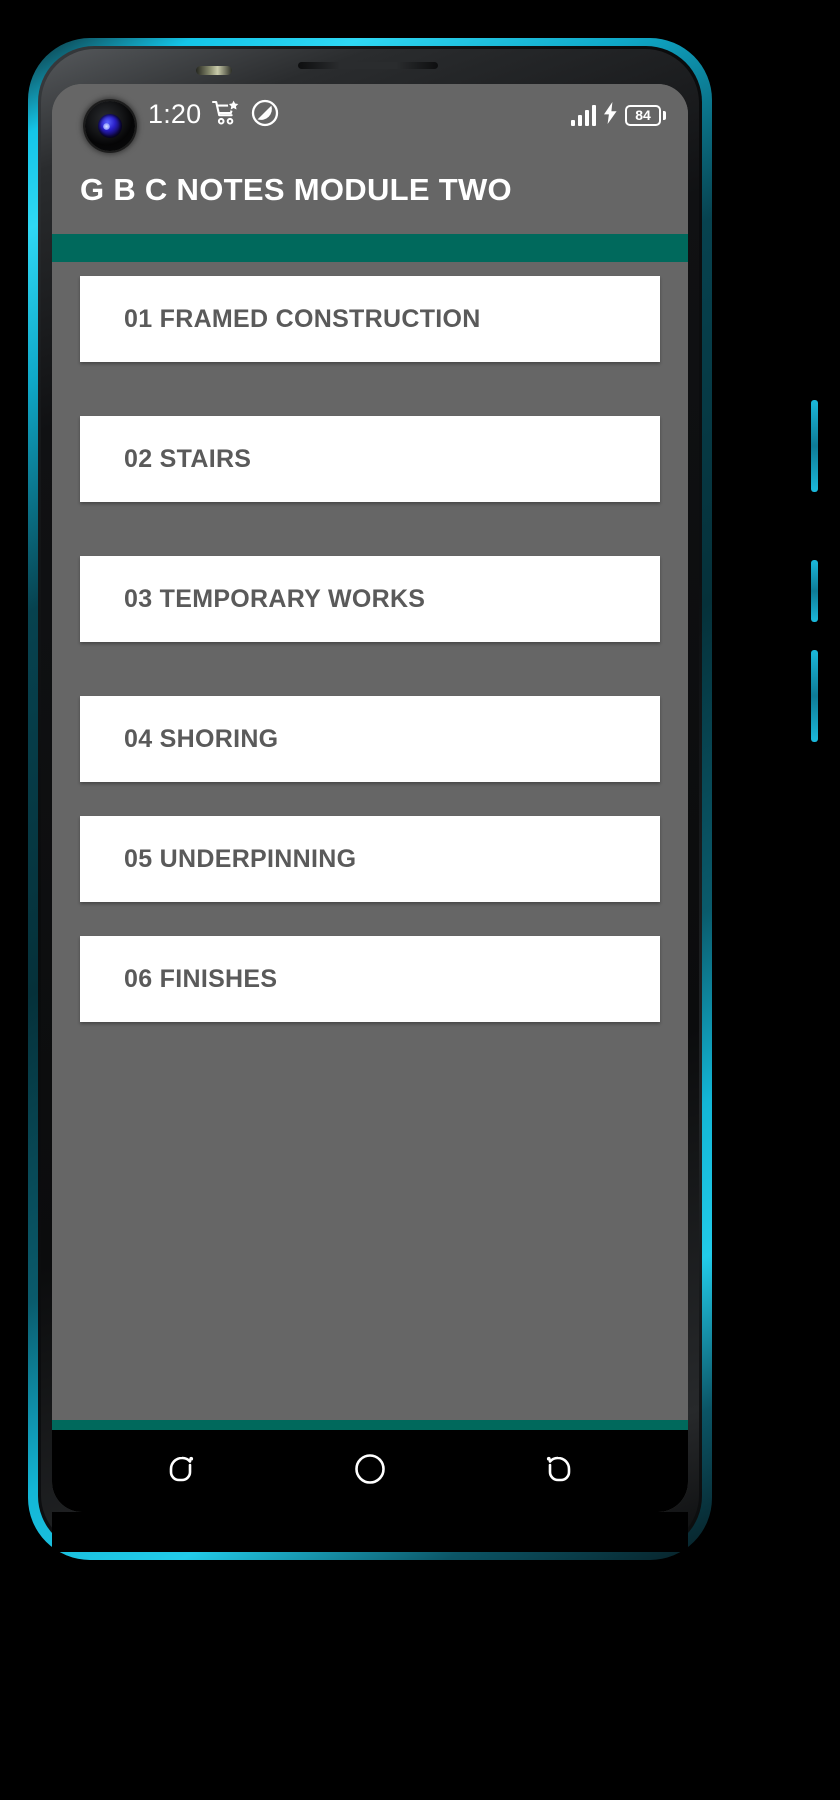 This screenshot has width=840, height=1800. Describe the element at coordinates (226, 115) in the screenshot. I see `cart-star-icon` at that location.